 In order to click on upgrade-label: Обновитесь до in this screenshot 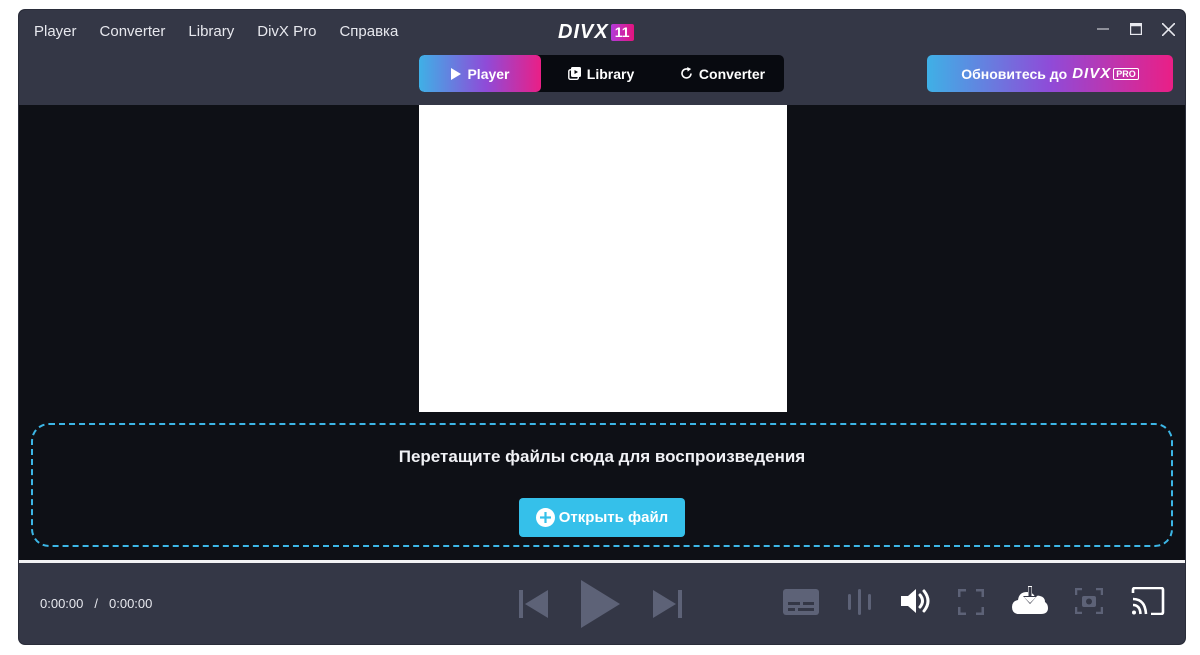, I will do `click(1014, 73)`.